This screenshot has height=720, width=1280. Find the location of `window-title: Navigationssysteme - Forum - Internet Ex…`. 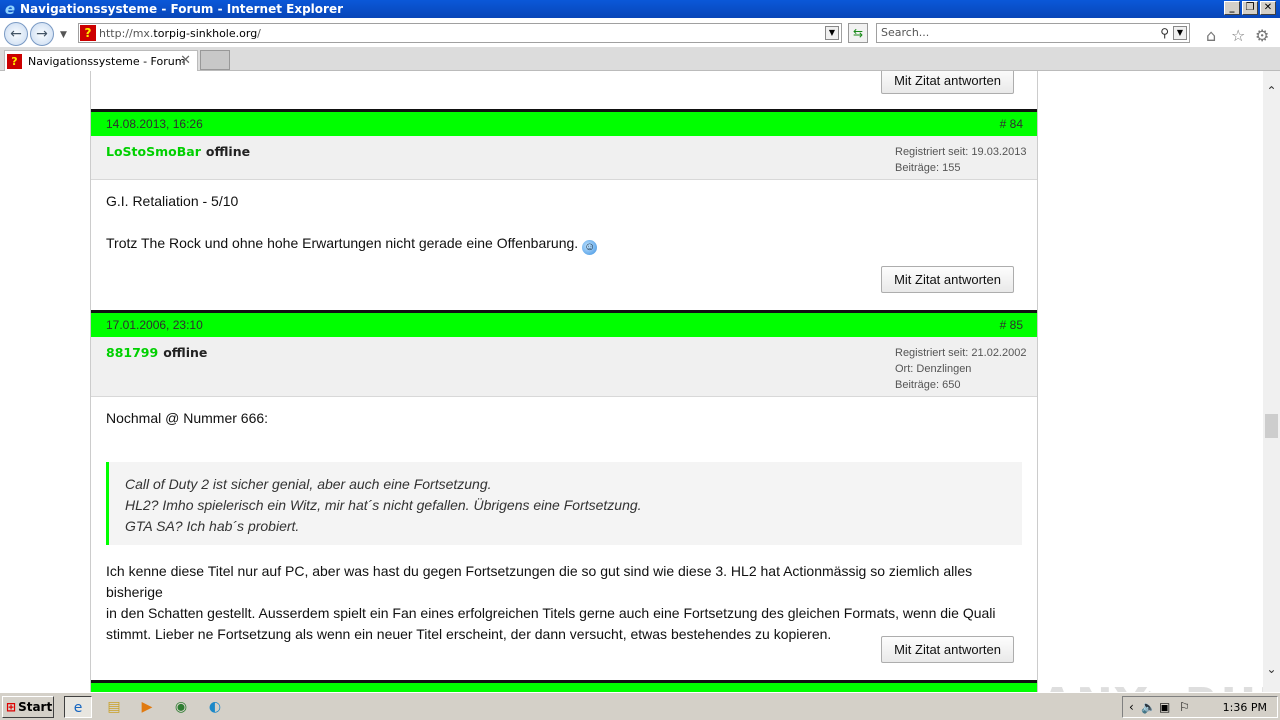

window-title: Navigationssysteme - Forum - Internet Ex… is located at coordinates (182, 9).